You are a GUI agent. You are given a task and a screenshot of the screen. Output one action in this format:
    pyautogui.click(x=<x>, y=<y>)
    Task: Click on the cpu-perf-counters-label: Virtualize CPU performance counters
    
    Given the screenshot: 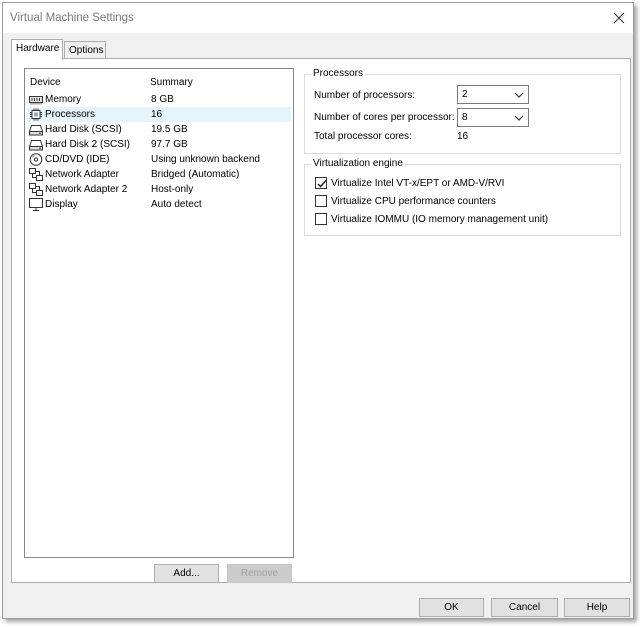 What is the action you would take?
    pyautogui.click(x=413, y=201)
    